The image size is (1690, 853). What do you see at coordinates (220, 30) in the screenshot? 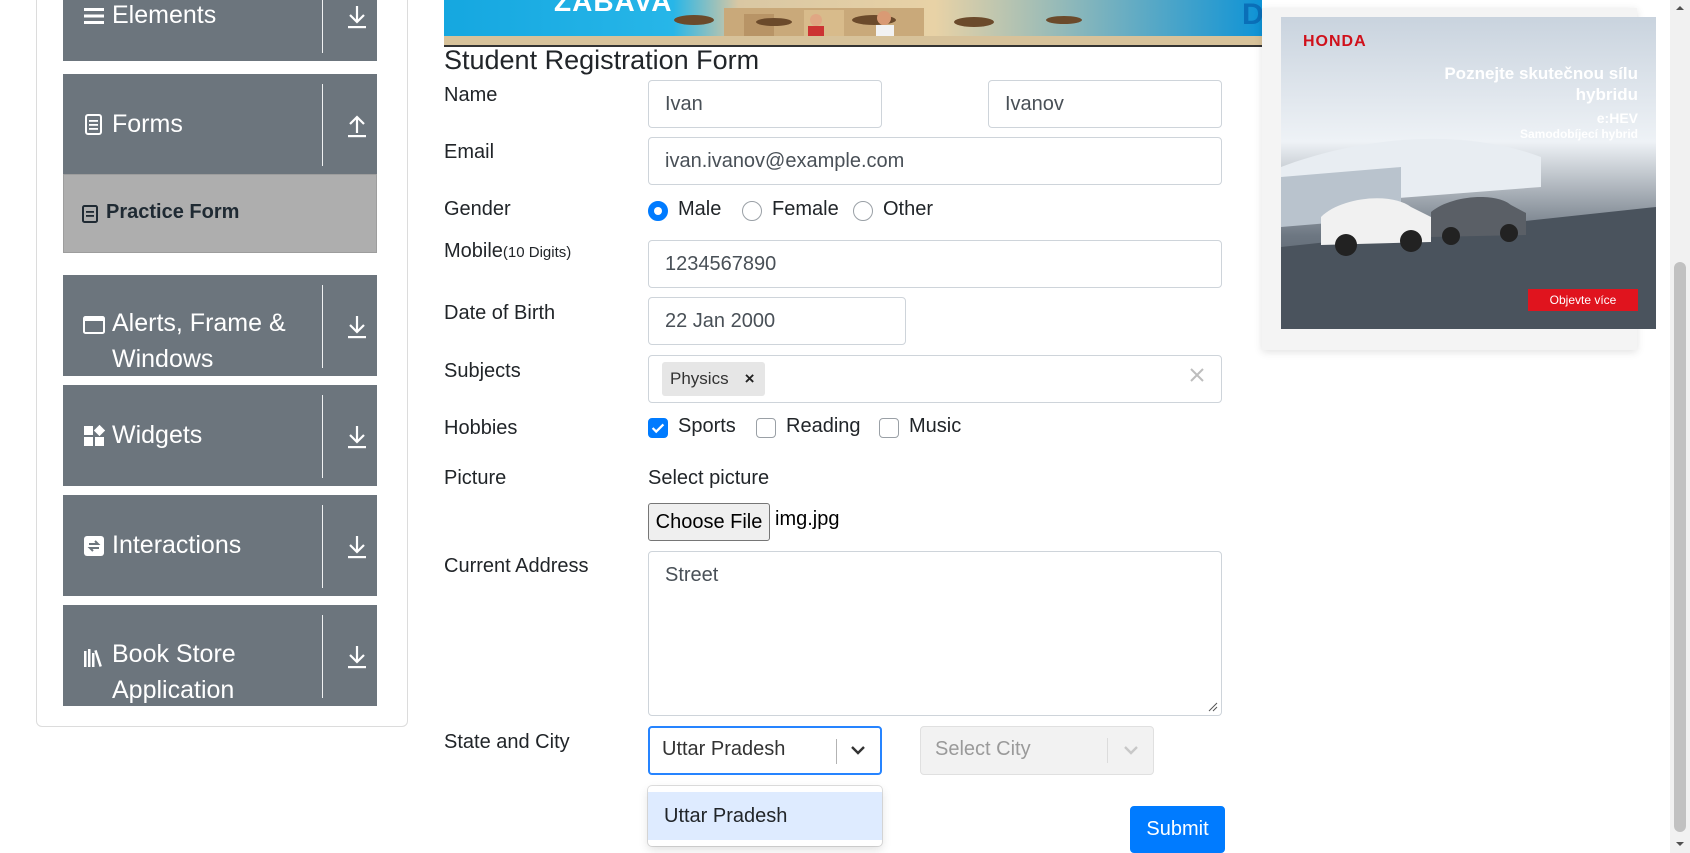
I see `sidebar-group-elements: Elements` at bounding box center [220, 30].